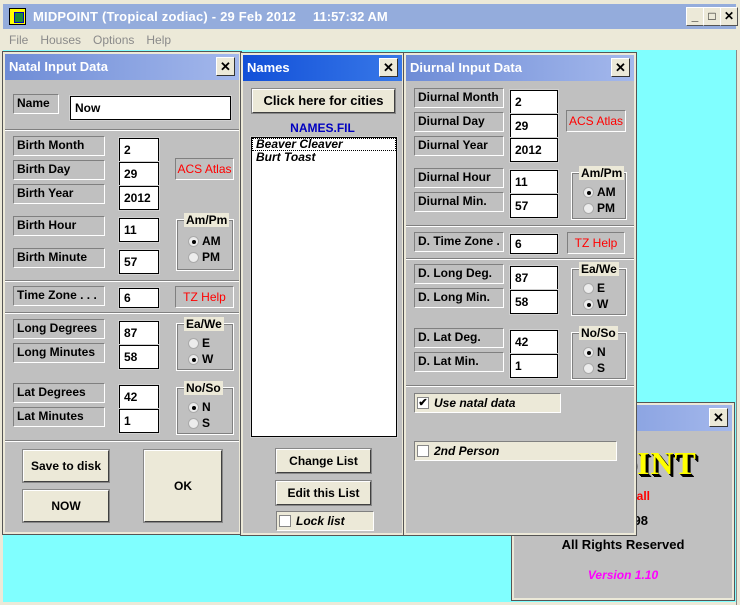 The image size is (740, 605). What do you see at coordinates (324, 157) in the screenshot?
I see `list-item: Burt Toast` at bounding box center [324, 157].